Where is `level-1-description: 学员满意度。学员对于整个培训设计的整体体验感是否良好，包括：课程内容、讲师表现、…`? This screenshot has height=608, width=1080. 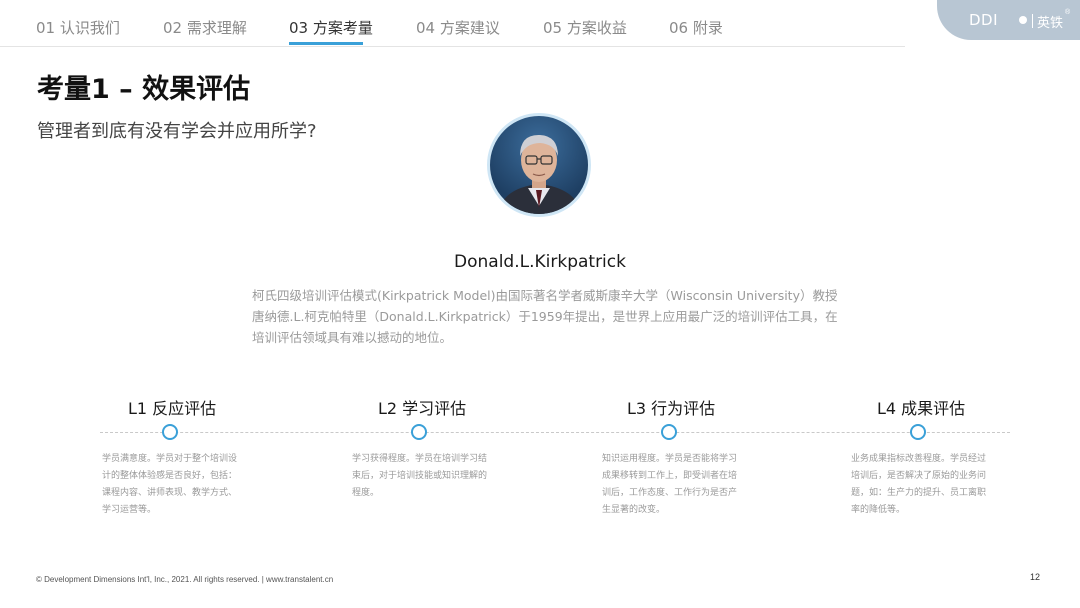
level-1-description: 学员满意度。学员对于整个培训设计的整体体验感是否良好，包括：课程内容、讲师表现、… is located at coordinates (170, 484).